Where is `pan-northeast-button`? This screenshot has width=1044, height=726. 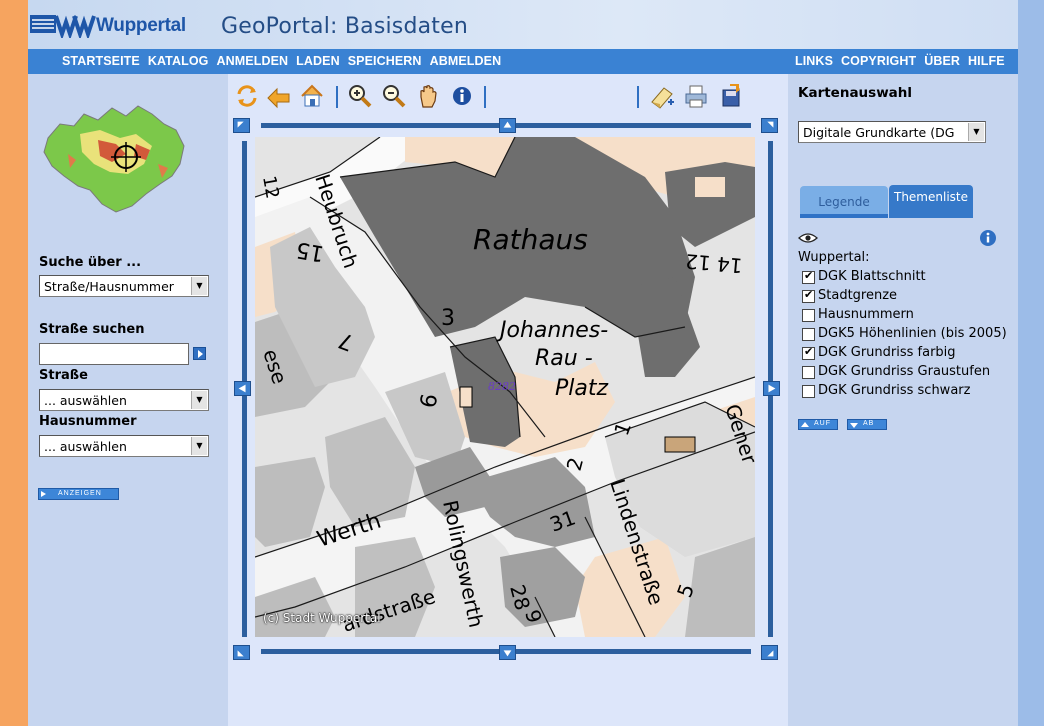 pan-northeast-button is located at coordinates (769, 125).